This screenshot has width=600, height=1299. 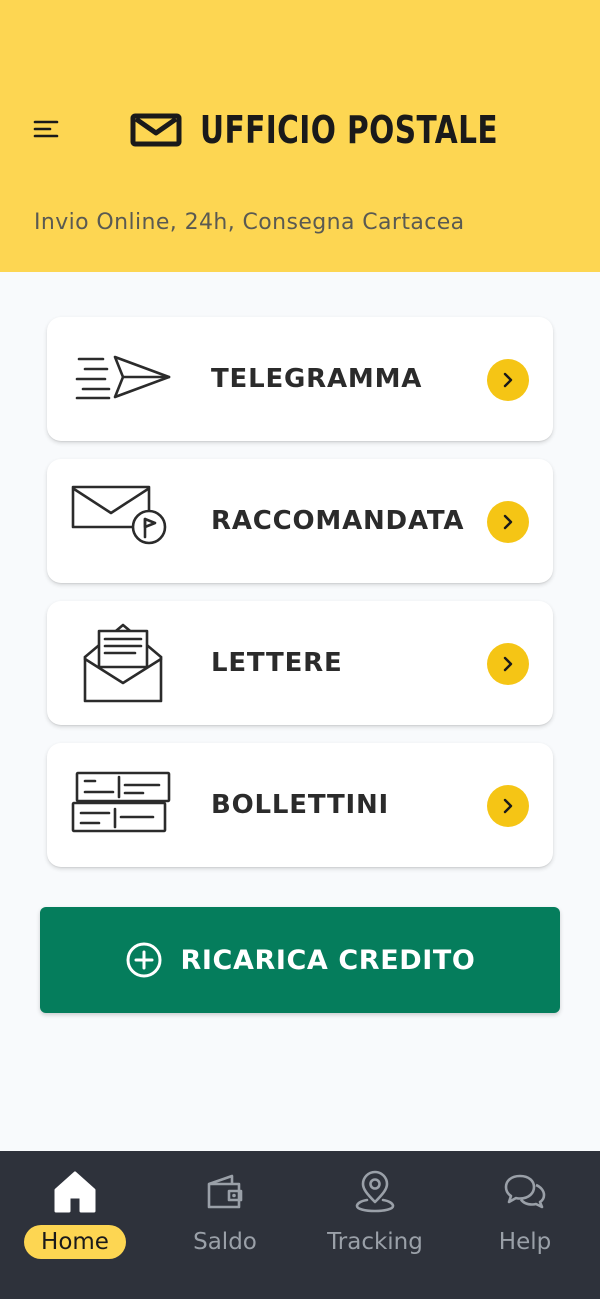 I want to click on nav-item-tracking: Tracking, so click(x=375, y=1225).